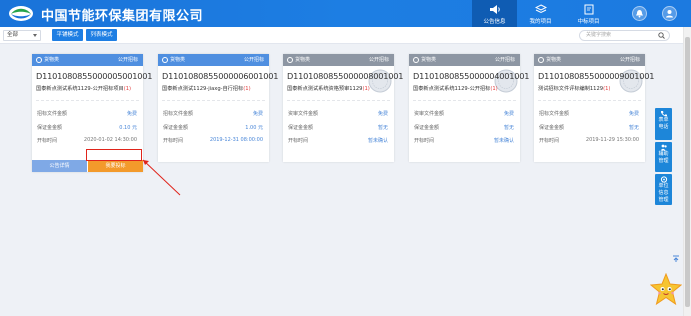  What do you see at coordinates (220, 76) in the screenshot?
I see `project-code: D1101080855000006001001` at bounding box center [220, 76].